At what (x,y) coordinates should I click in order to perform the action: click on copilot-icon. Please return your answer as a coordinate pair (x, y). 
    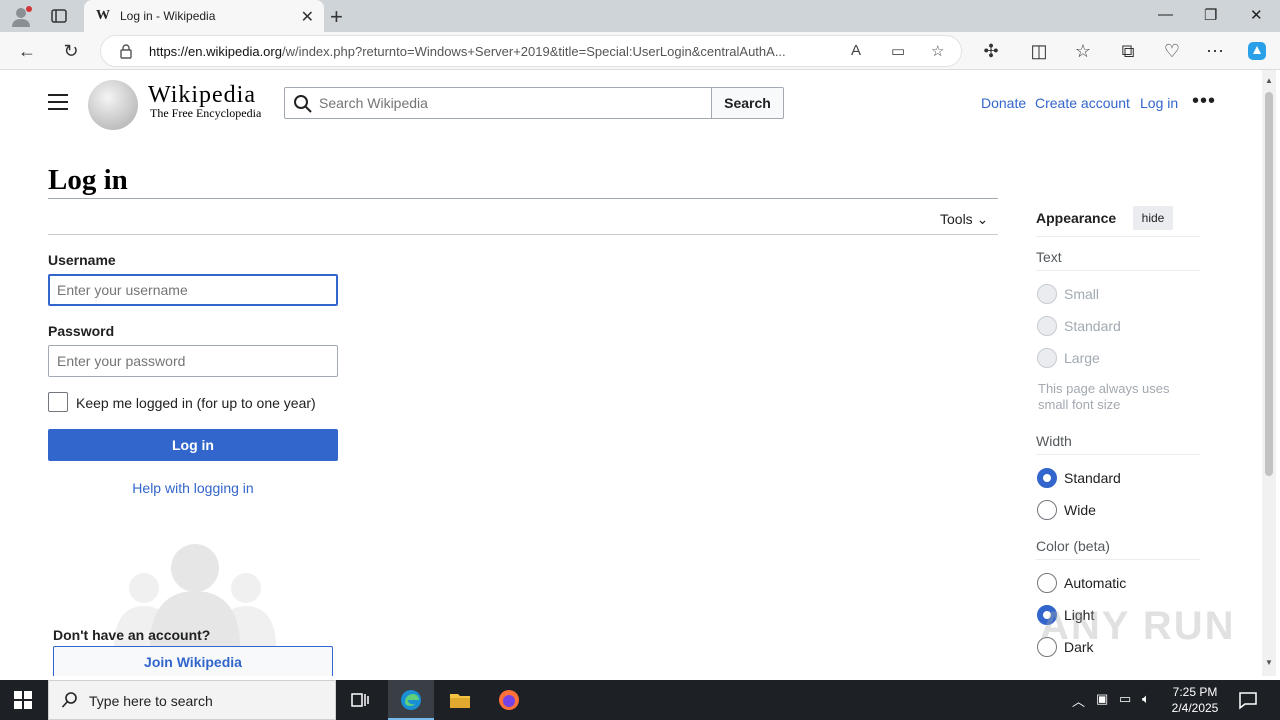
    Looking at the image, I should click on (1257, 51).